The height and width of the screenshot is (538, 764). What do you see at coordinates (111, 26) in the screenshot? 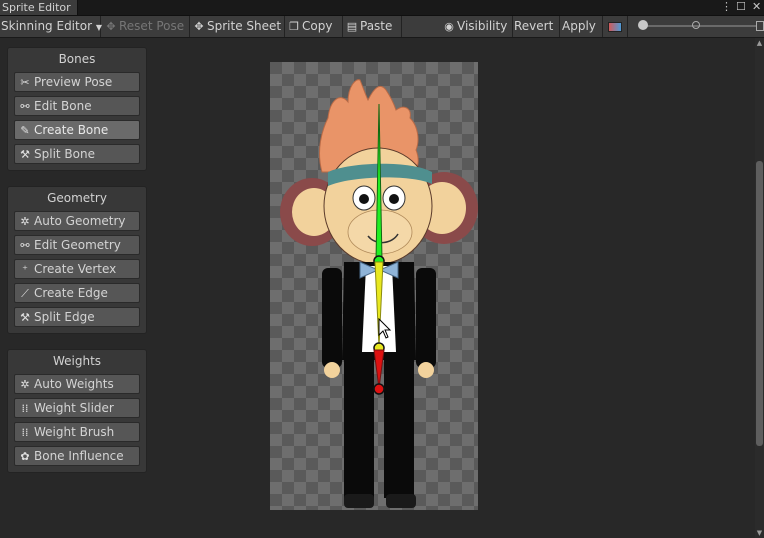
I see `reset-pose-icon: ✥` at bounding box center [111, 26].